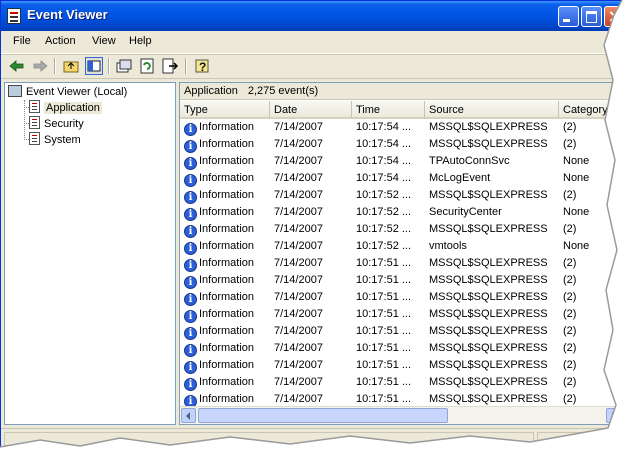 The height and width of the screenshot is (457, 635). I want to click on refresh-icon, so click(147, 66).